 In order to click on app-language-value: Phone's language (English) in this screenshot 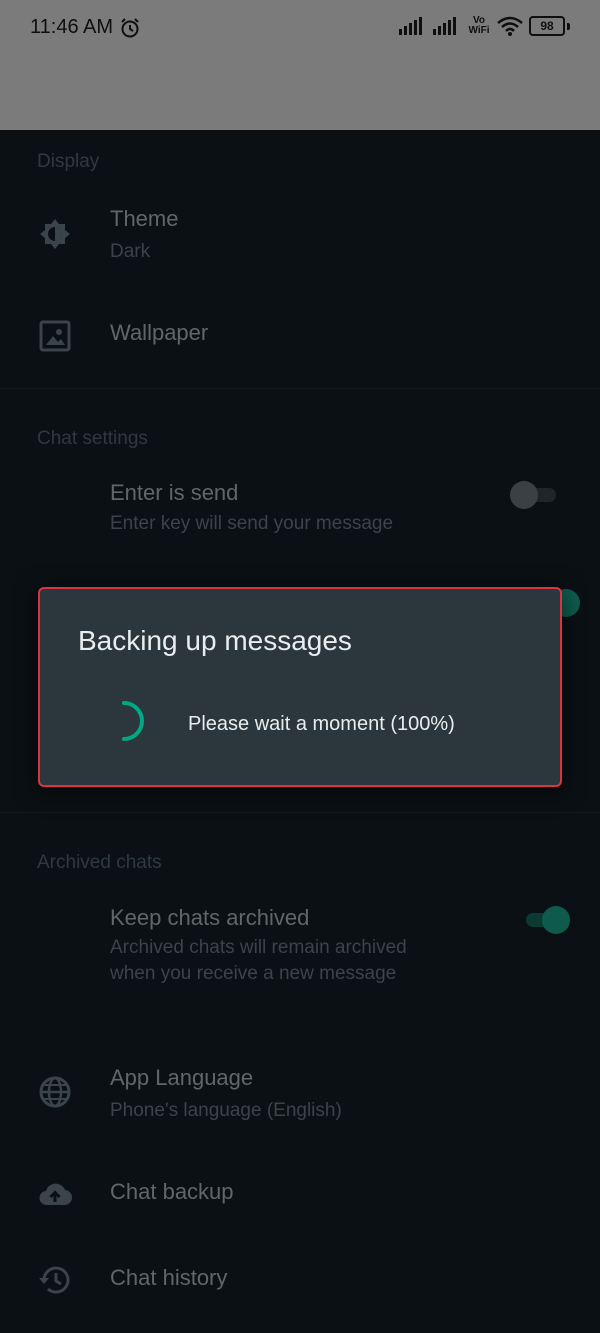, I will do `click(226, 1110)`.